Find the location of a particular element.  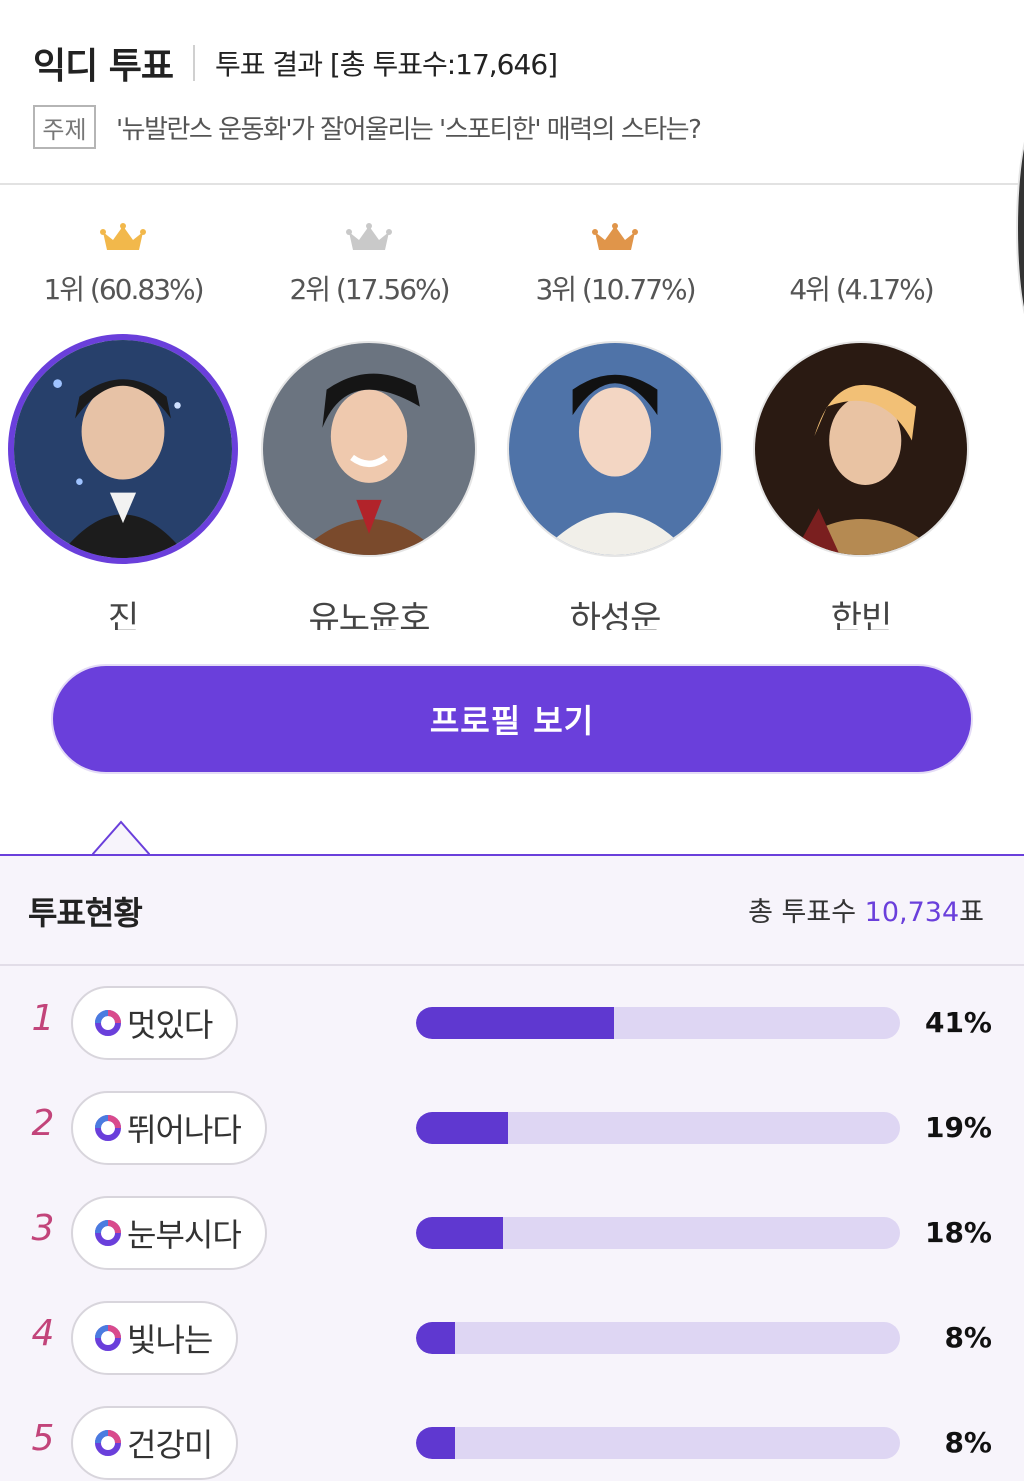

rank-label: 1위 (60.83%) is located at coordinates (123, 289).